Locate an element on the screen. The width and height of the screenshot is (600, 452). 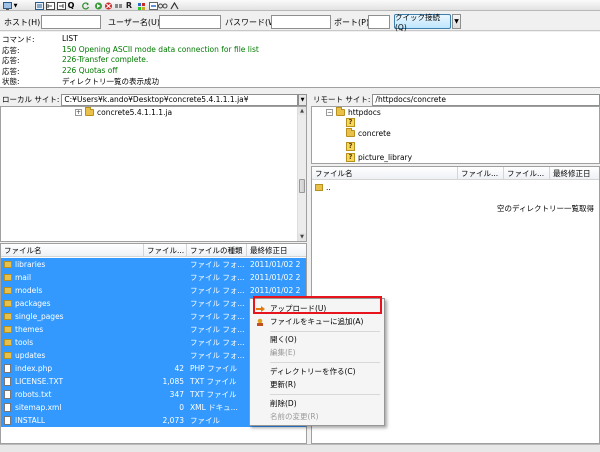
file-name: robots.txt is located at coordinates (33, 394).